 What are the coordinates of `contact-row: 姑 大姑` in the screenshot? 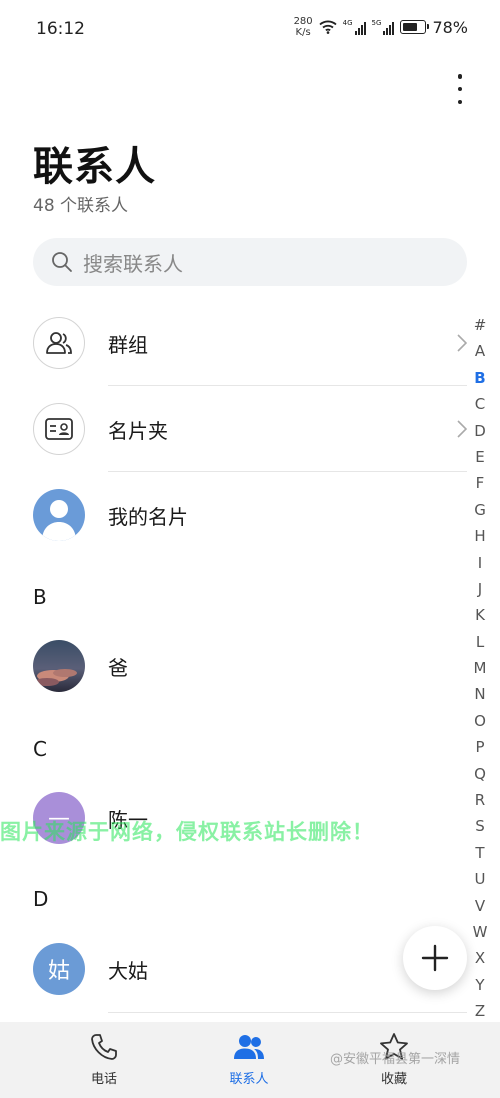 It's located at (250, 969).